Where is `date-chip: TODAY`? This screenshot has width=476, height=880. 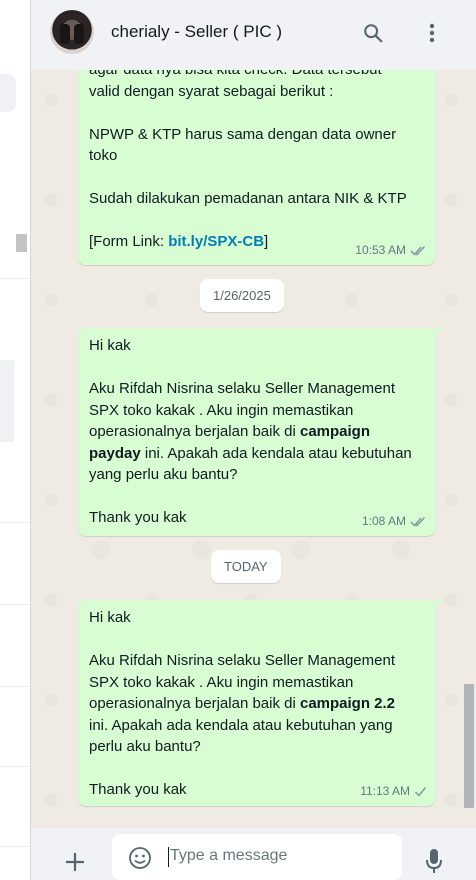
date-chip: TODAY is located at coordinates (246, 566).